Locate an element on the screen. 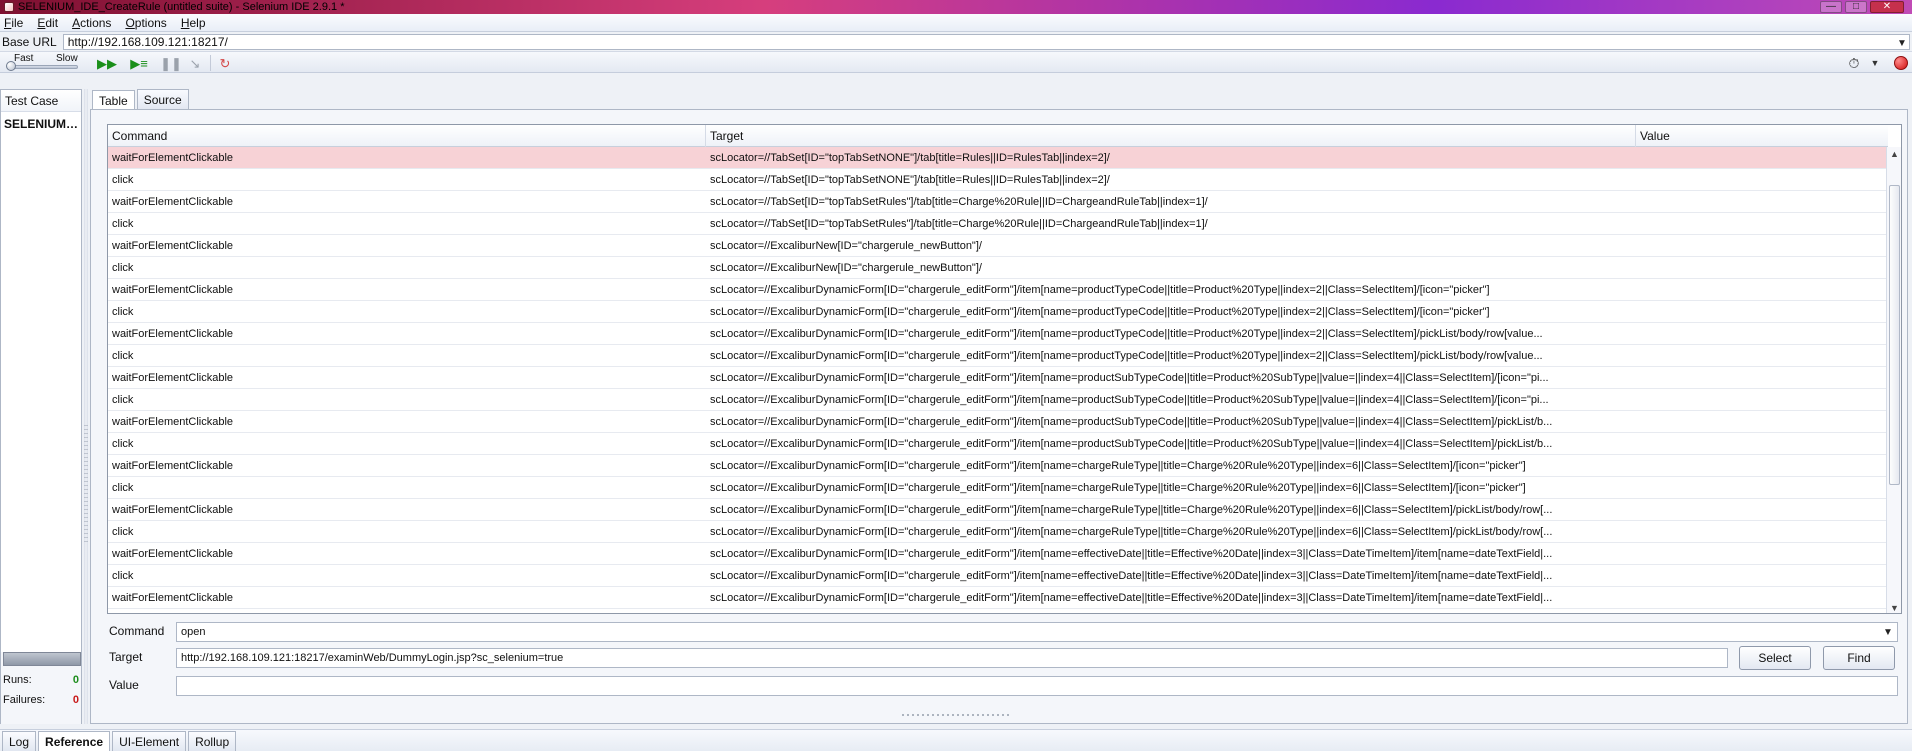  commands-table-scrollbar: ▲ ▼ is located at coordinates (1893, 380).